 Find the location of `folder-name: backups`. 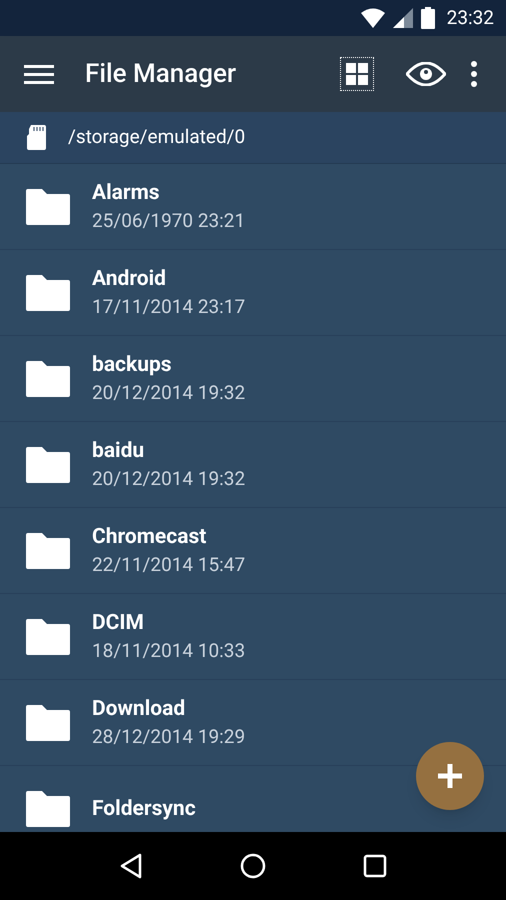

folder-name: backups is located at coordinates (132, 365).